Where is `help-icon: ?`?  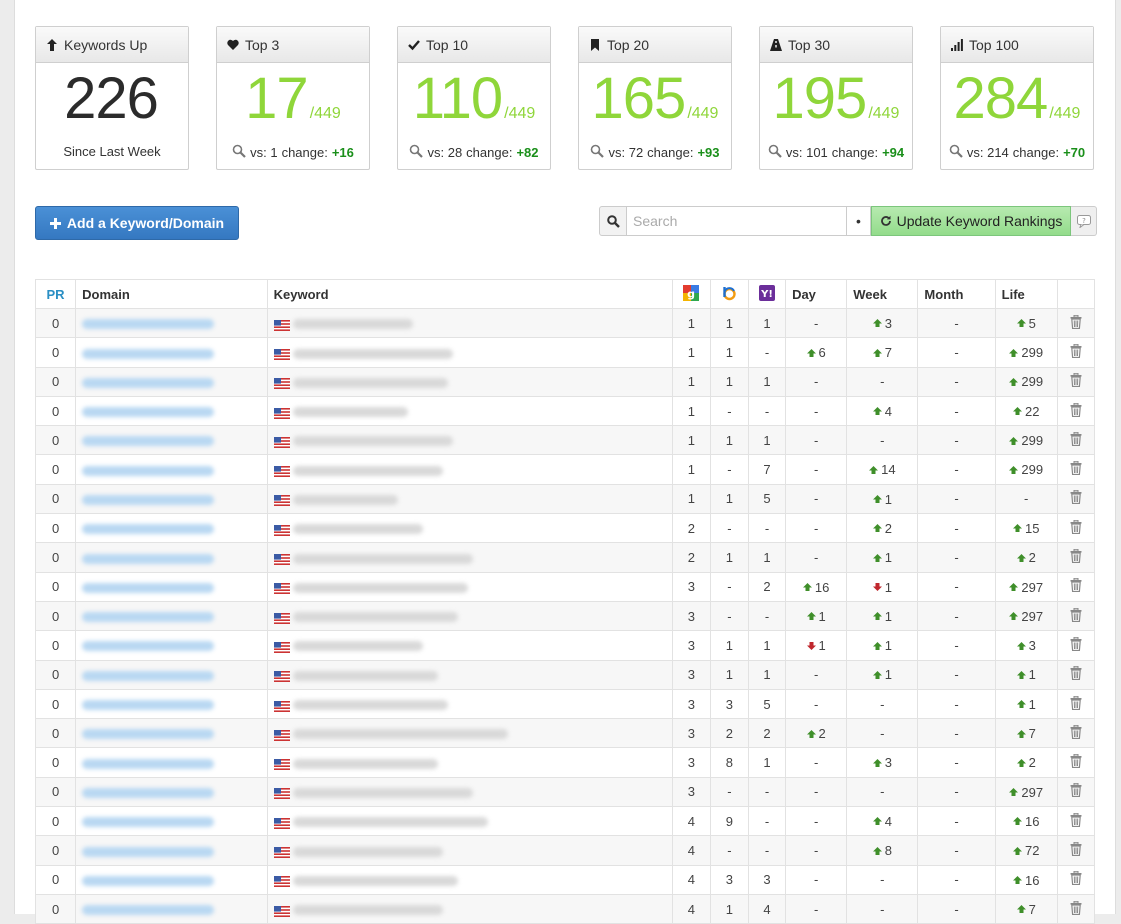 help-icon: ? is located at coordinates (1084, 221).